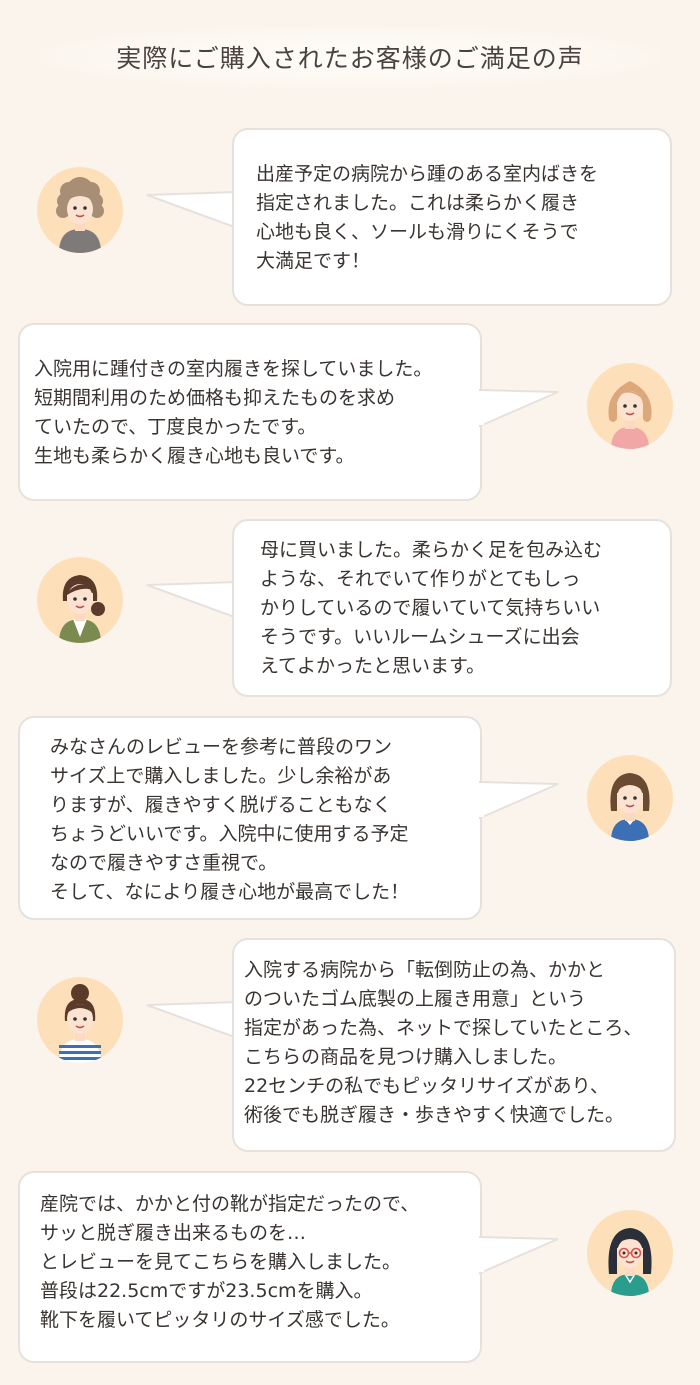  Describe the element at coordinates (630, 798) in the screenshot. I see `bob-hair-woman-avatar` at that location.